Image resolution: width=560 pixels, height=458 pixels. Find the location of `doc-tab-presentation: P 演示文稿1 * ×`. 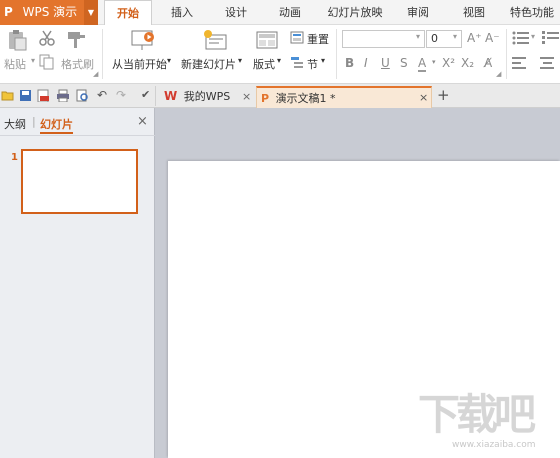

doc-tab-presentation: P 演示文稿1 * × is located at coordinates (344, 97).